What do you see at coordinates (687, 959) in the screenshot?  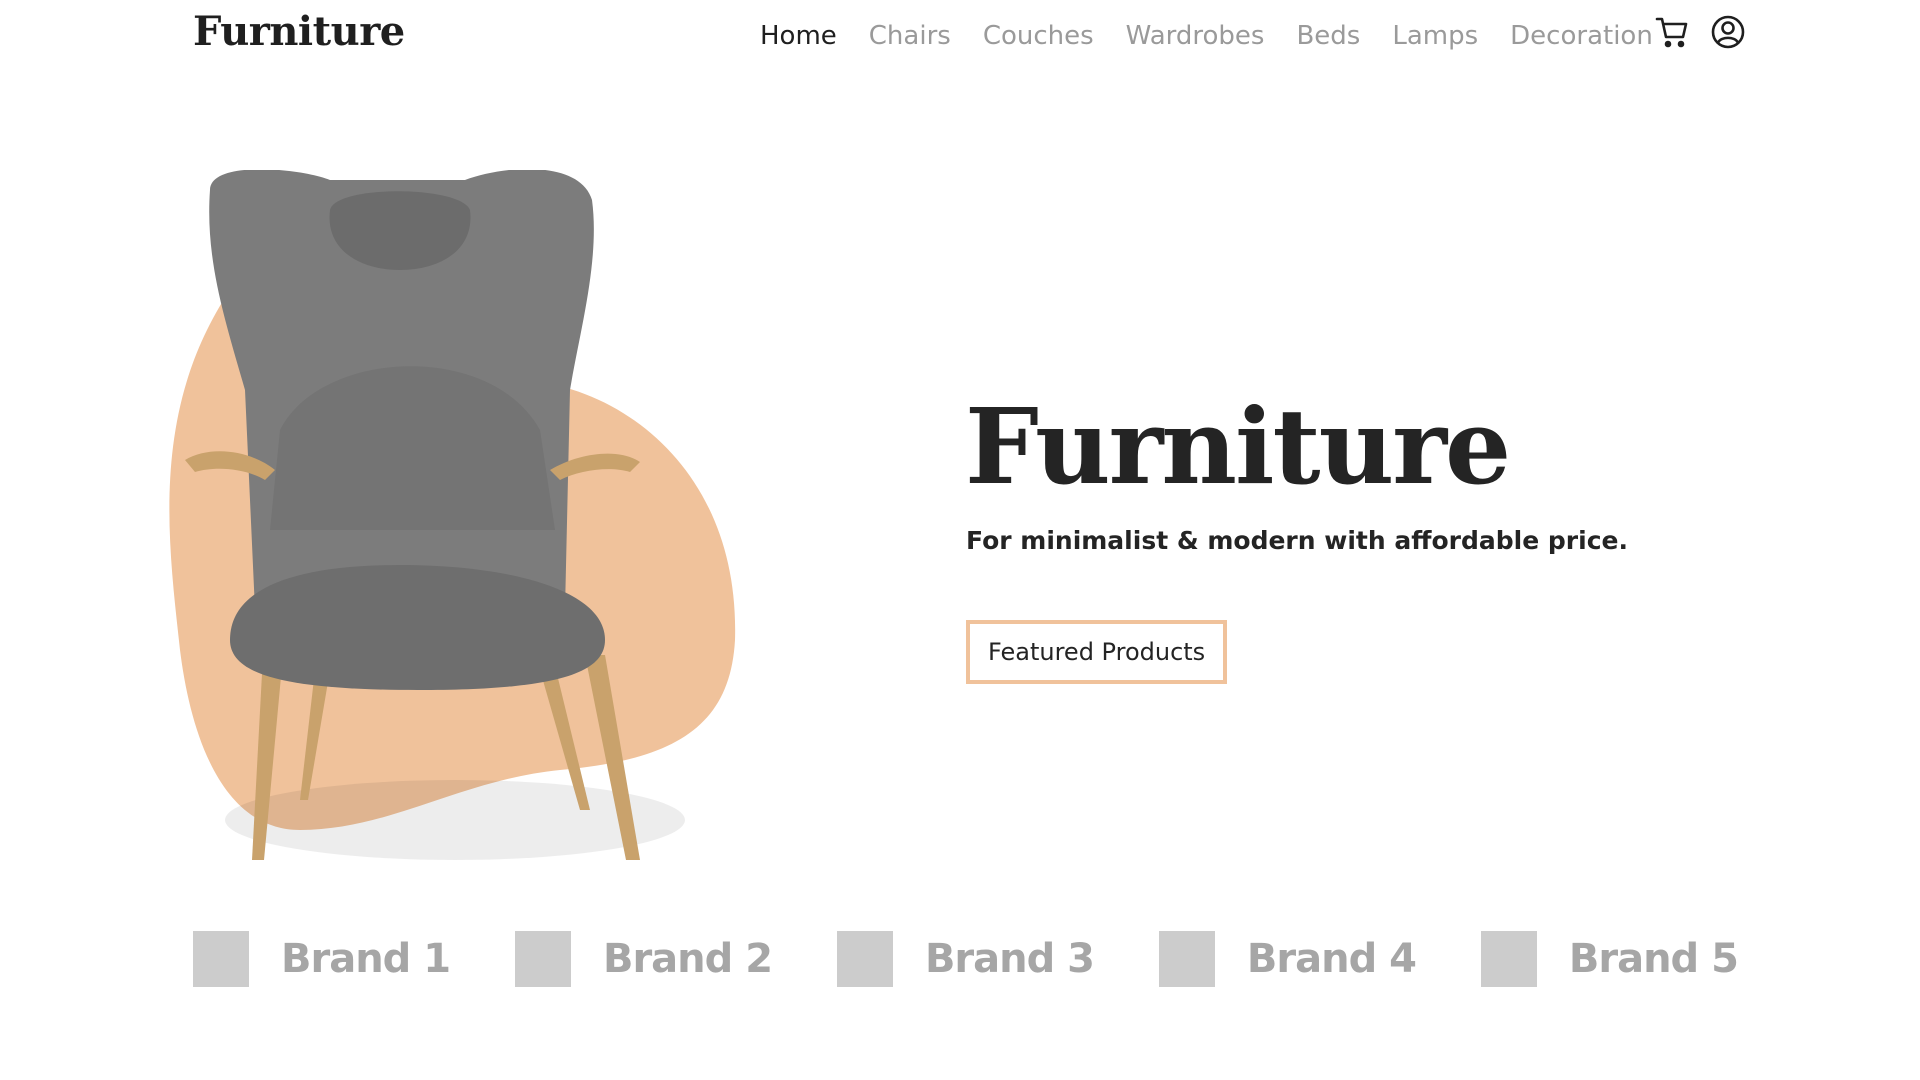 I see `brand-name: Brand 2` at bounding box center [687, 959].